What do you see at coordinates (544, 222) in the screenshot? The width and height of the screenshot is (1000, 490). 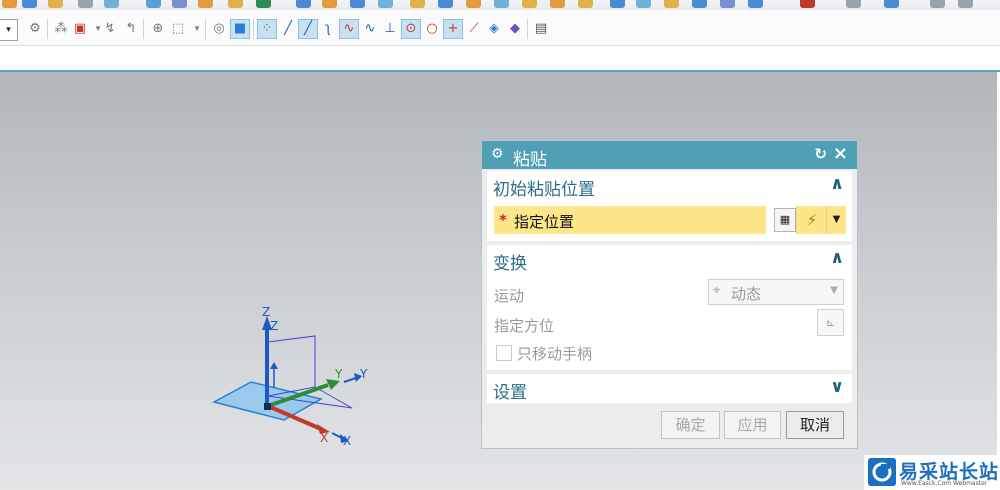 I see `specify-location-label: 指定位置` at bounding box center [544, 222].